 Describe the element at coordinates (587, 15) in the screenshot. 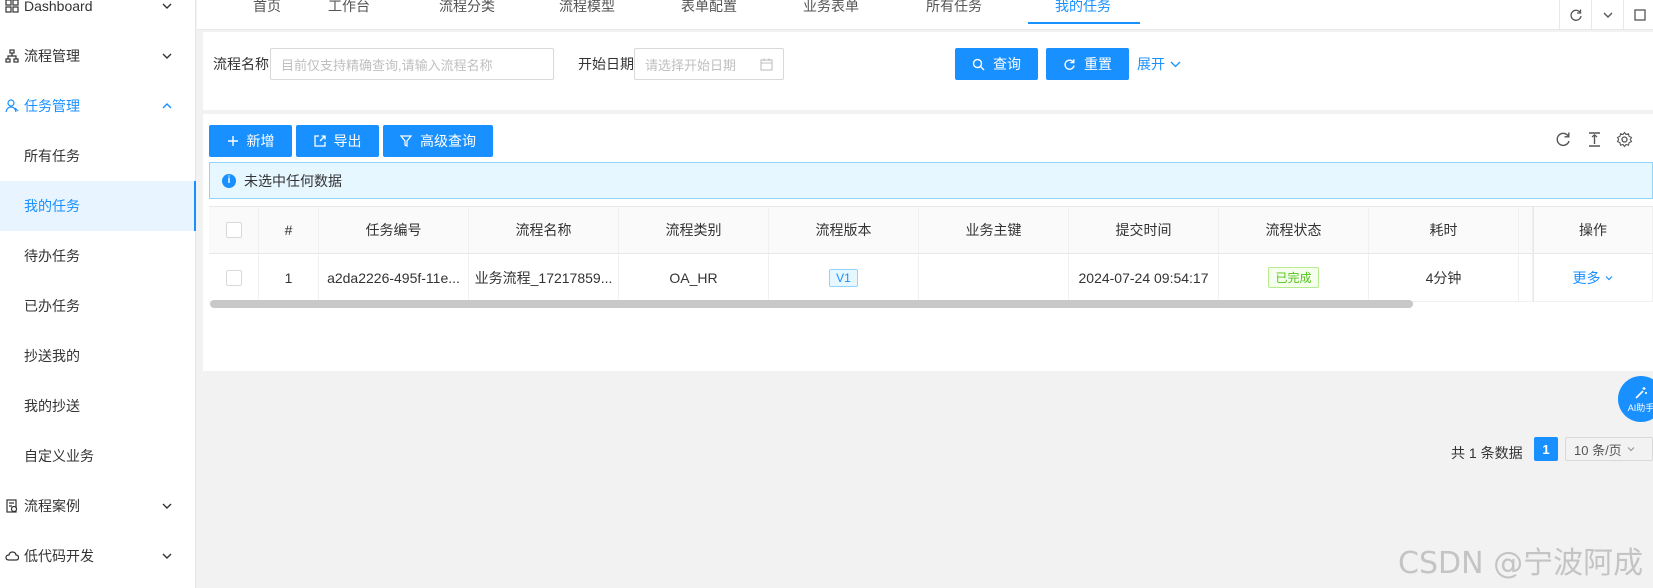

I see `tab-process-model: 流程模型` at that location.